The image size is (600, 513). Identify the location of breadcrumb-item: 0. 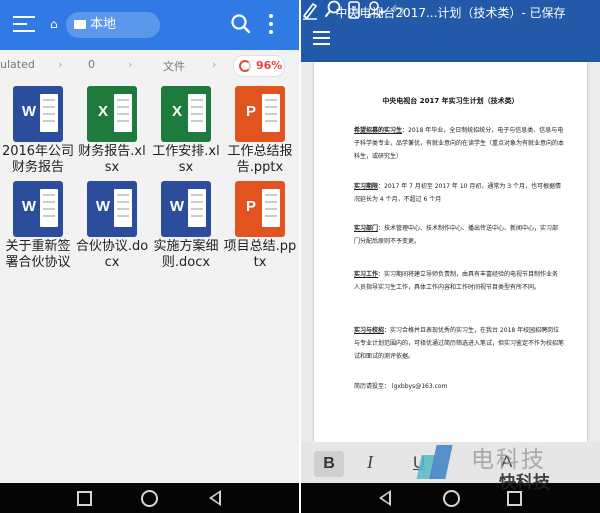
(91, 64).